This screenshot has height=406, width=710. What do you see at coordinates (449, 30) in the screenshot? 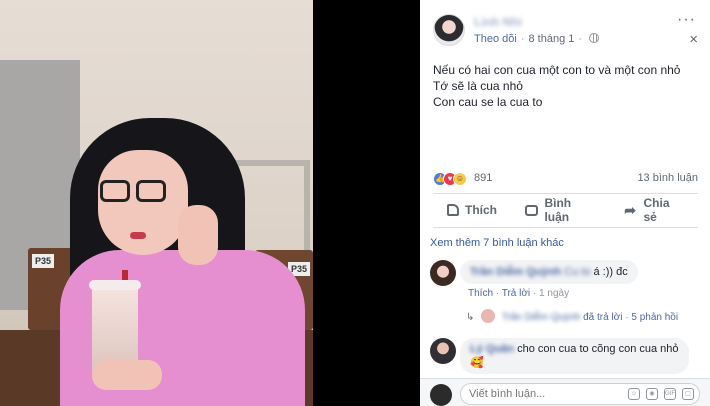
I see `author-avatar` at bounding box center [449, 30].